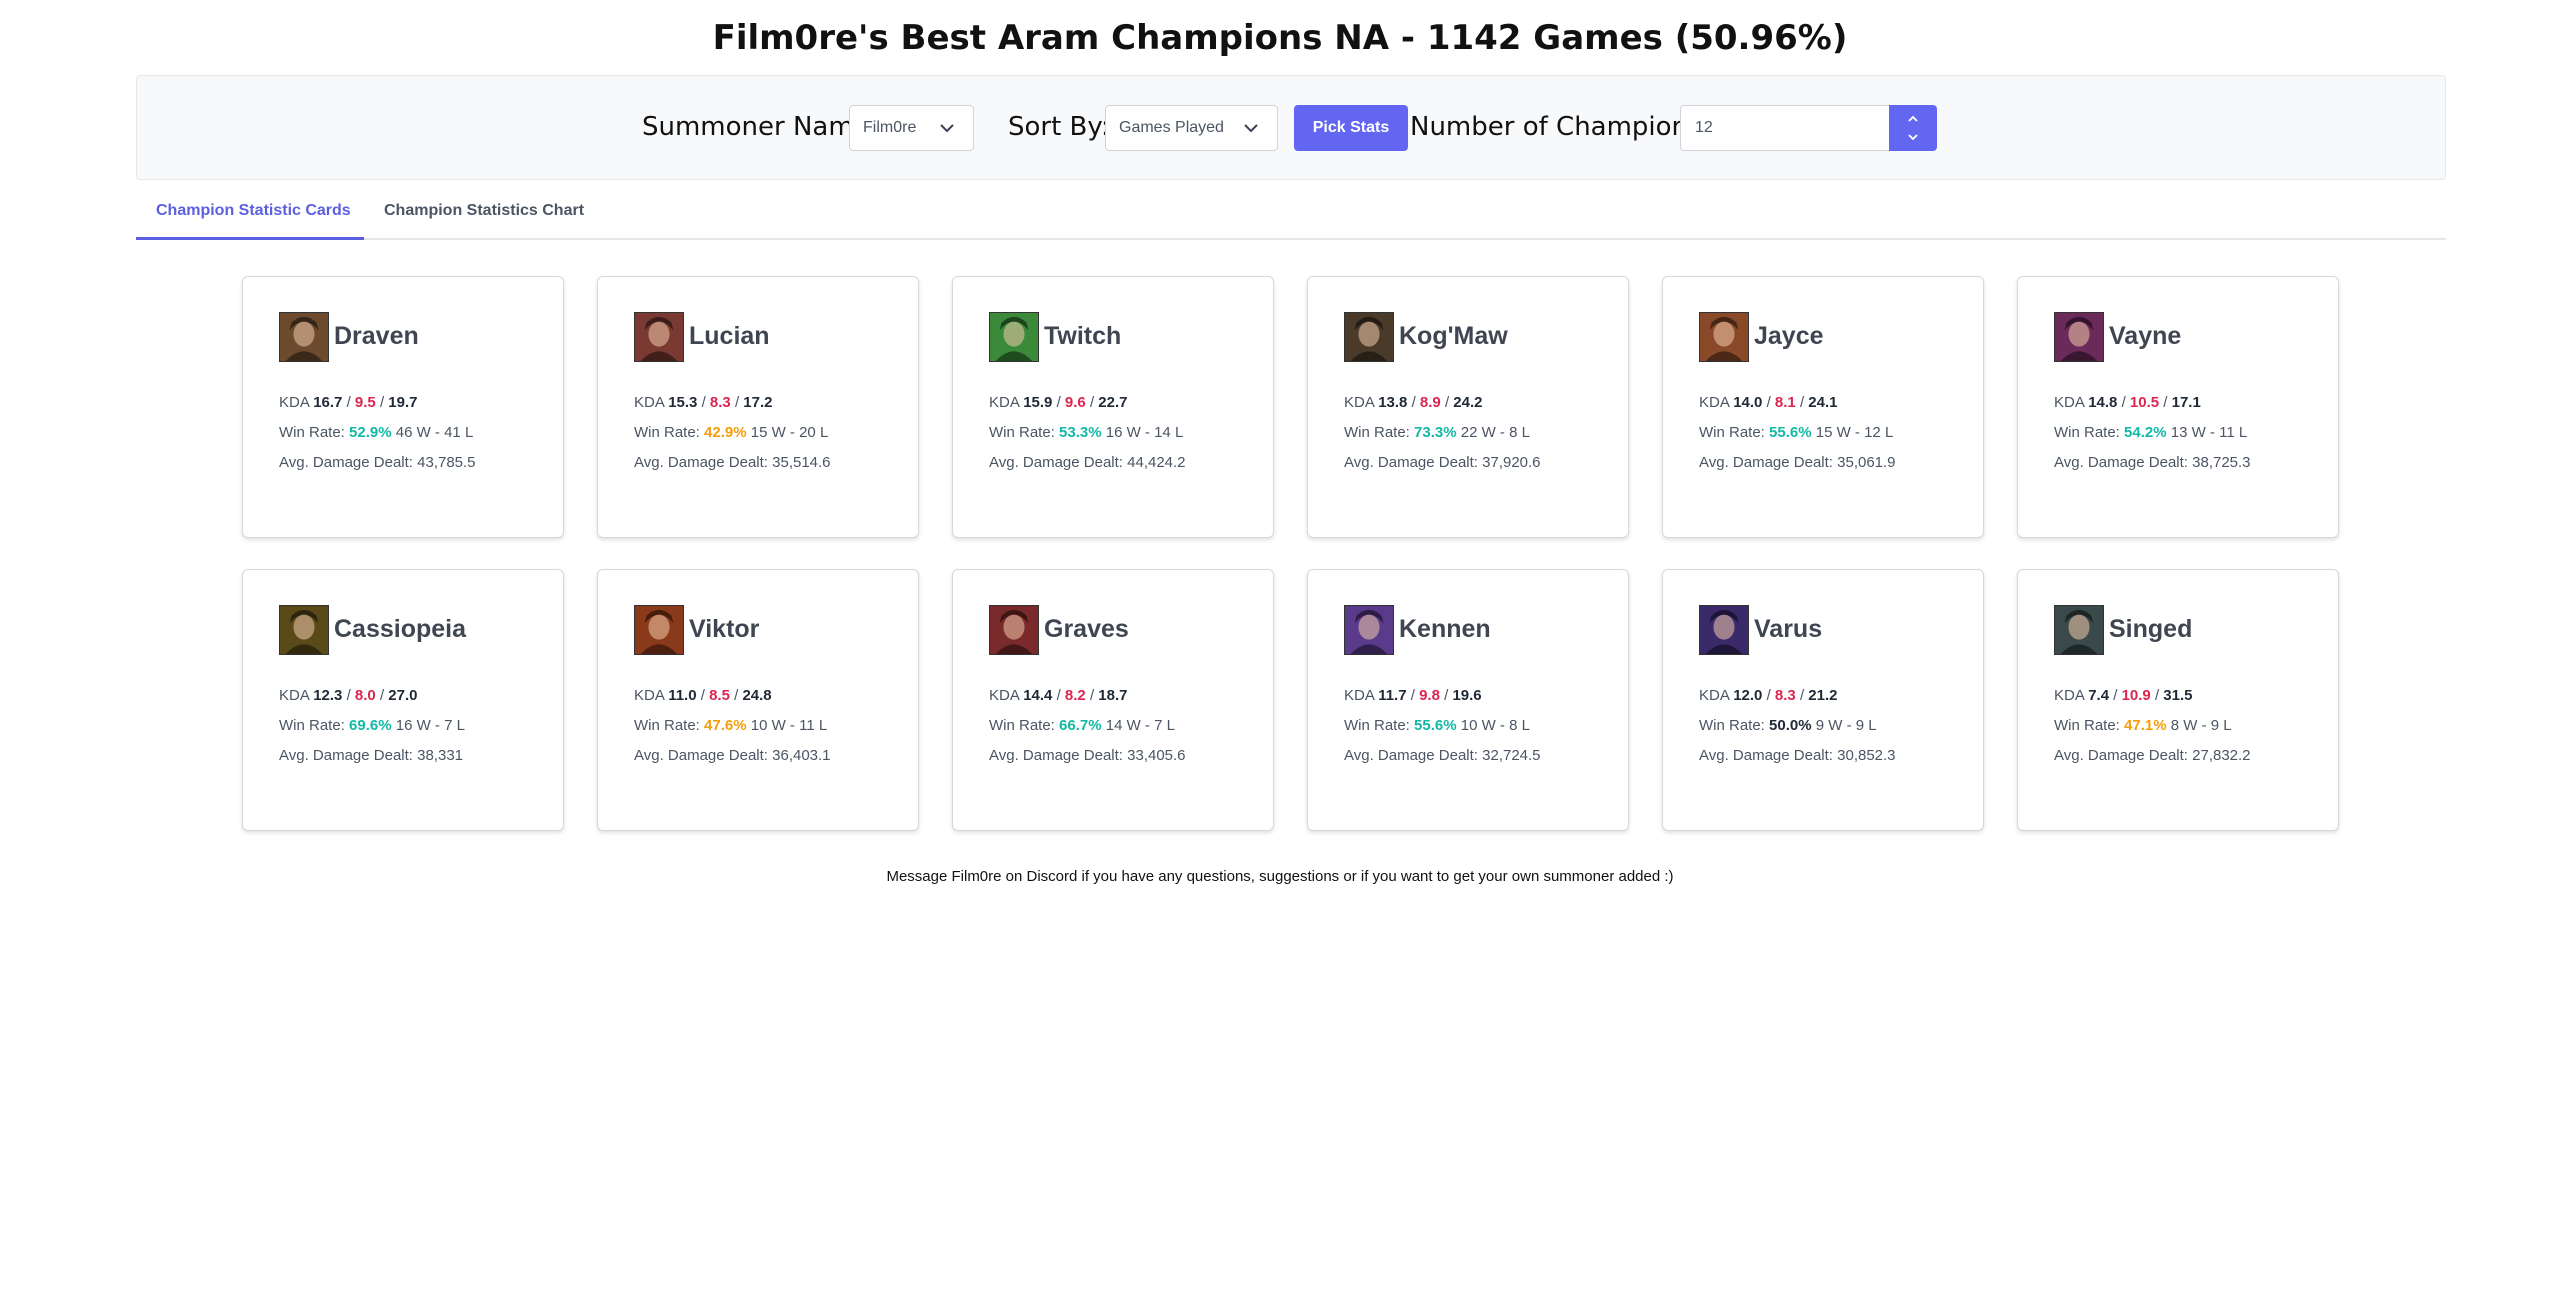 The image size is (2560, 1313). What do you see at coordinates (377, 462) in the screenshot?
I see `damage-line: Avg. Damage Dealt: 43,785.5` at bounding box center [377, 462].